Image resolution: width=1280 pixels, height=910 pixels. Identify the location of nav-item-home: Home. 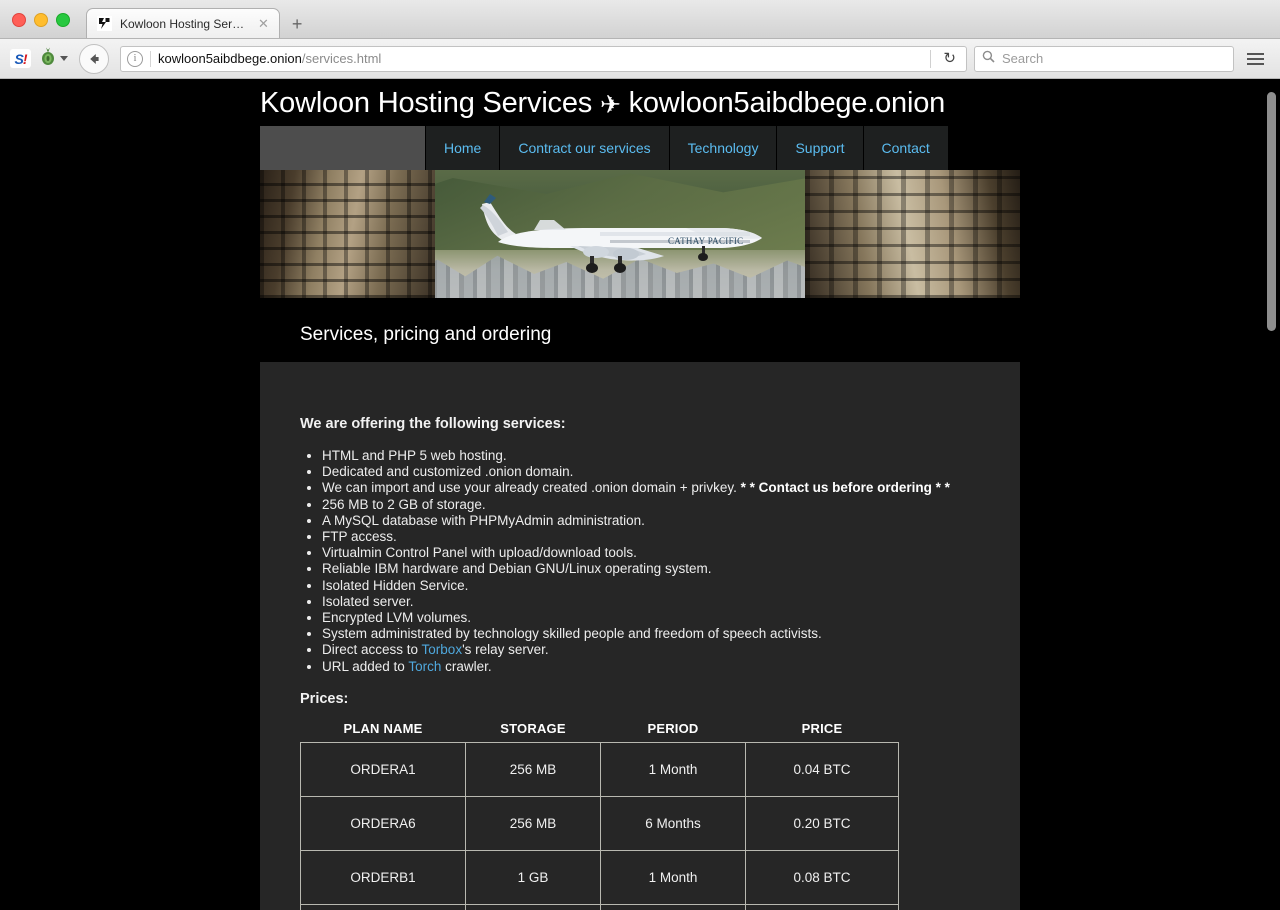
(463, 148).